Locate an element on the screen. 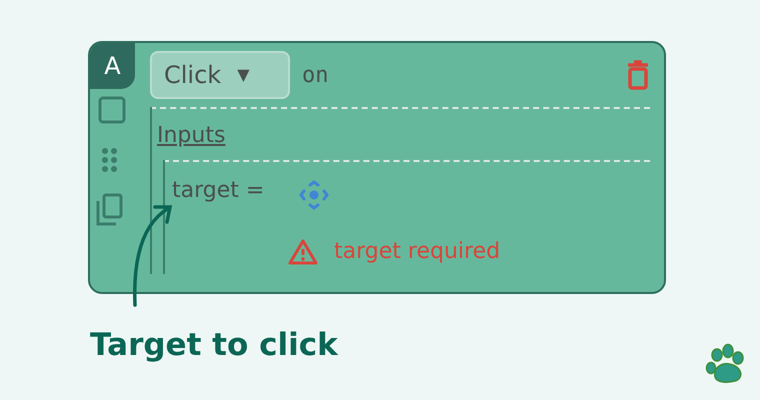 This screenshot has height=400, width=760. connector-text: on is located at coordinates (315, 76).